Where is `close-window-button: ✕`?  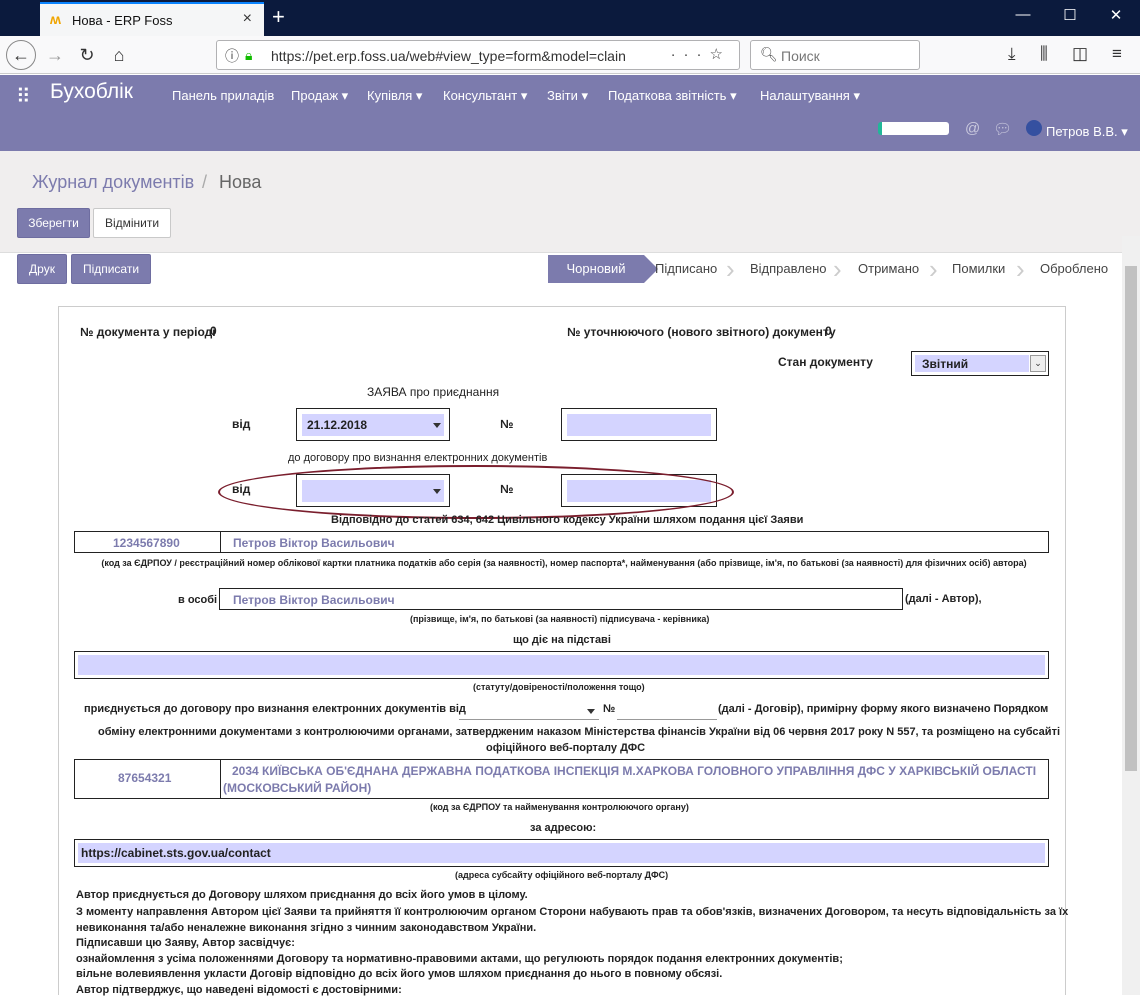
close-window-button: ✕ is located at coordinates (1116, 15).